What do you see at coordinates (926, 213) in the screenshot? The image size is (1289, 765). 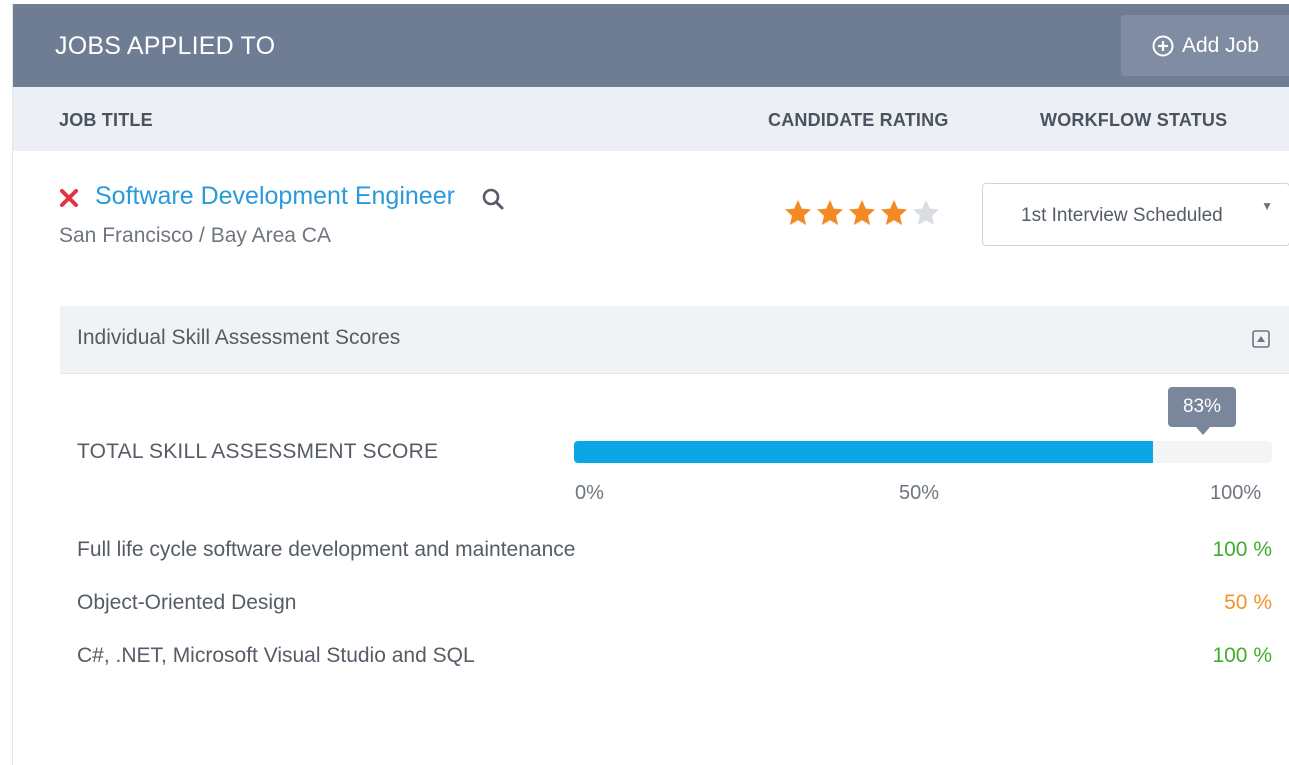 I see `star-empty-icon` at bounding box center [926, 213].